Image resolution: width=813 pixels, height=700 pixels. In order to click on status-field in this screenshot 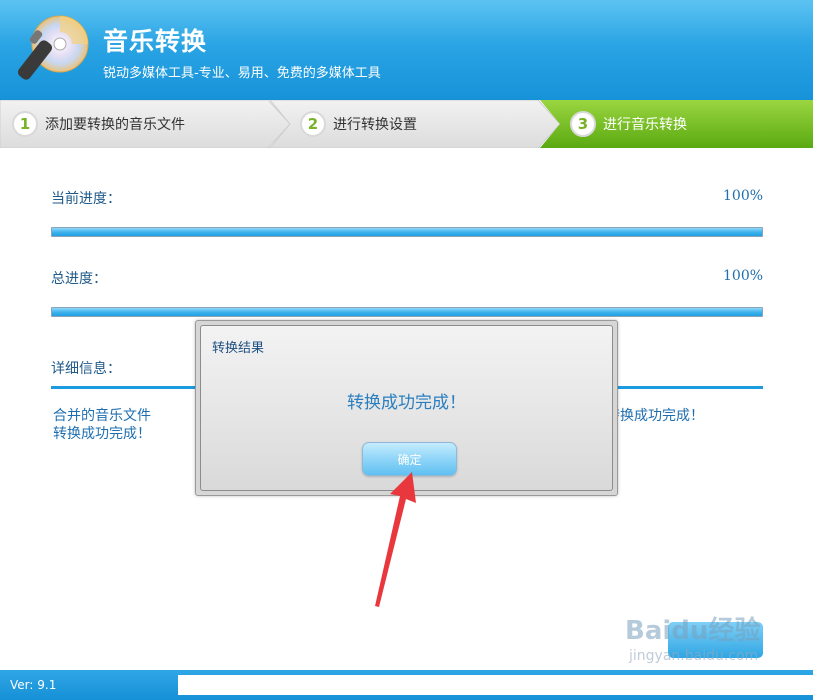, I will do `click(495, 685)`.